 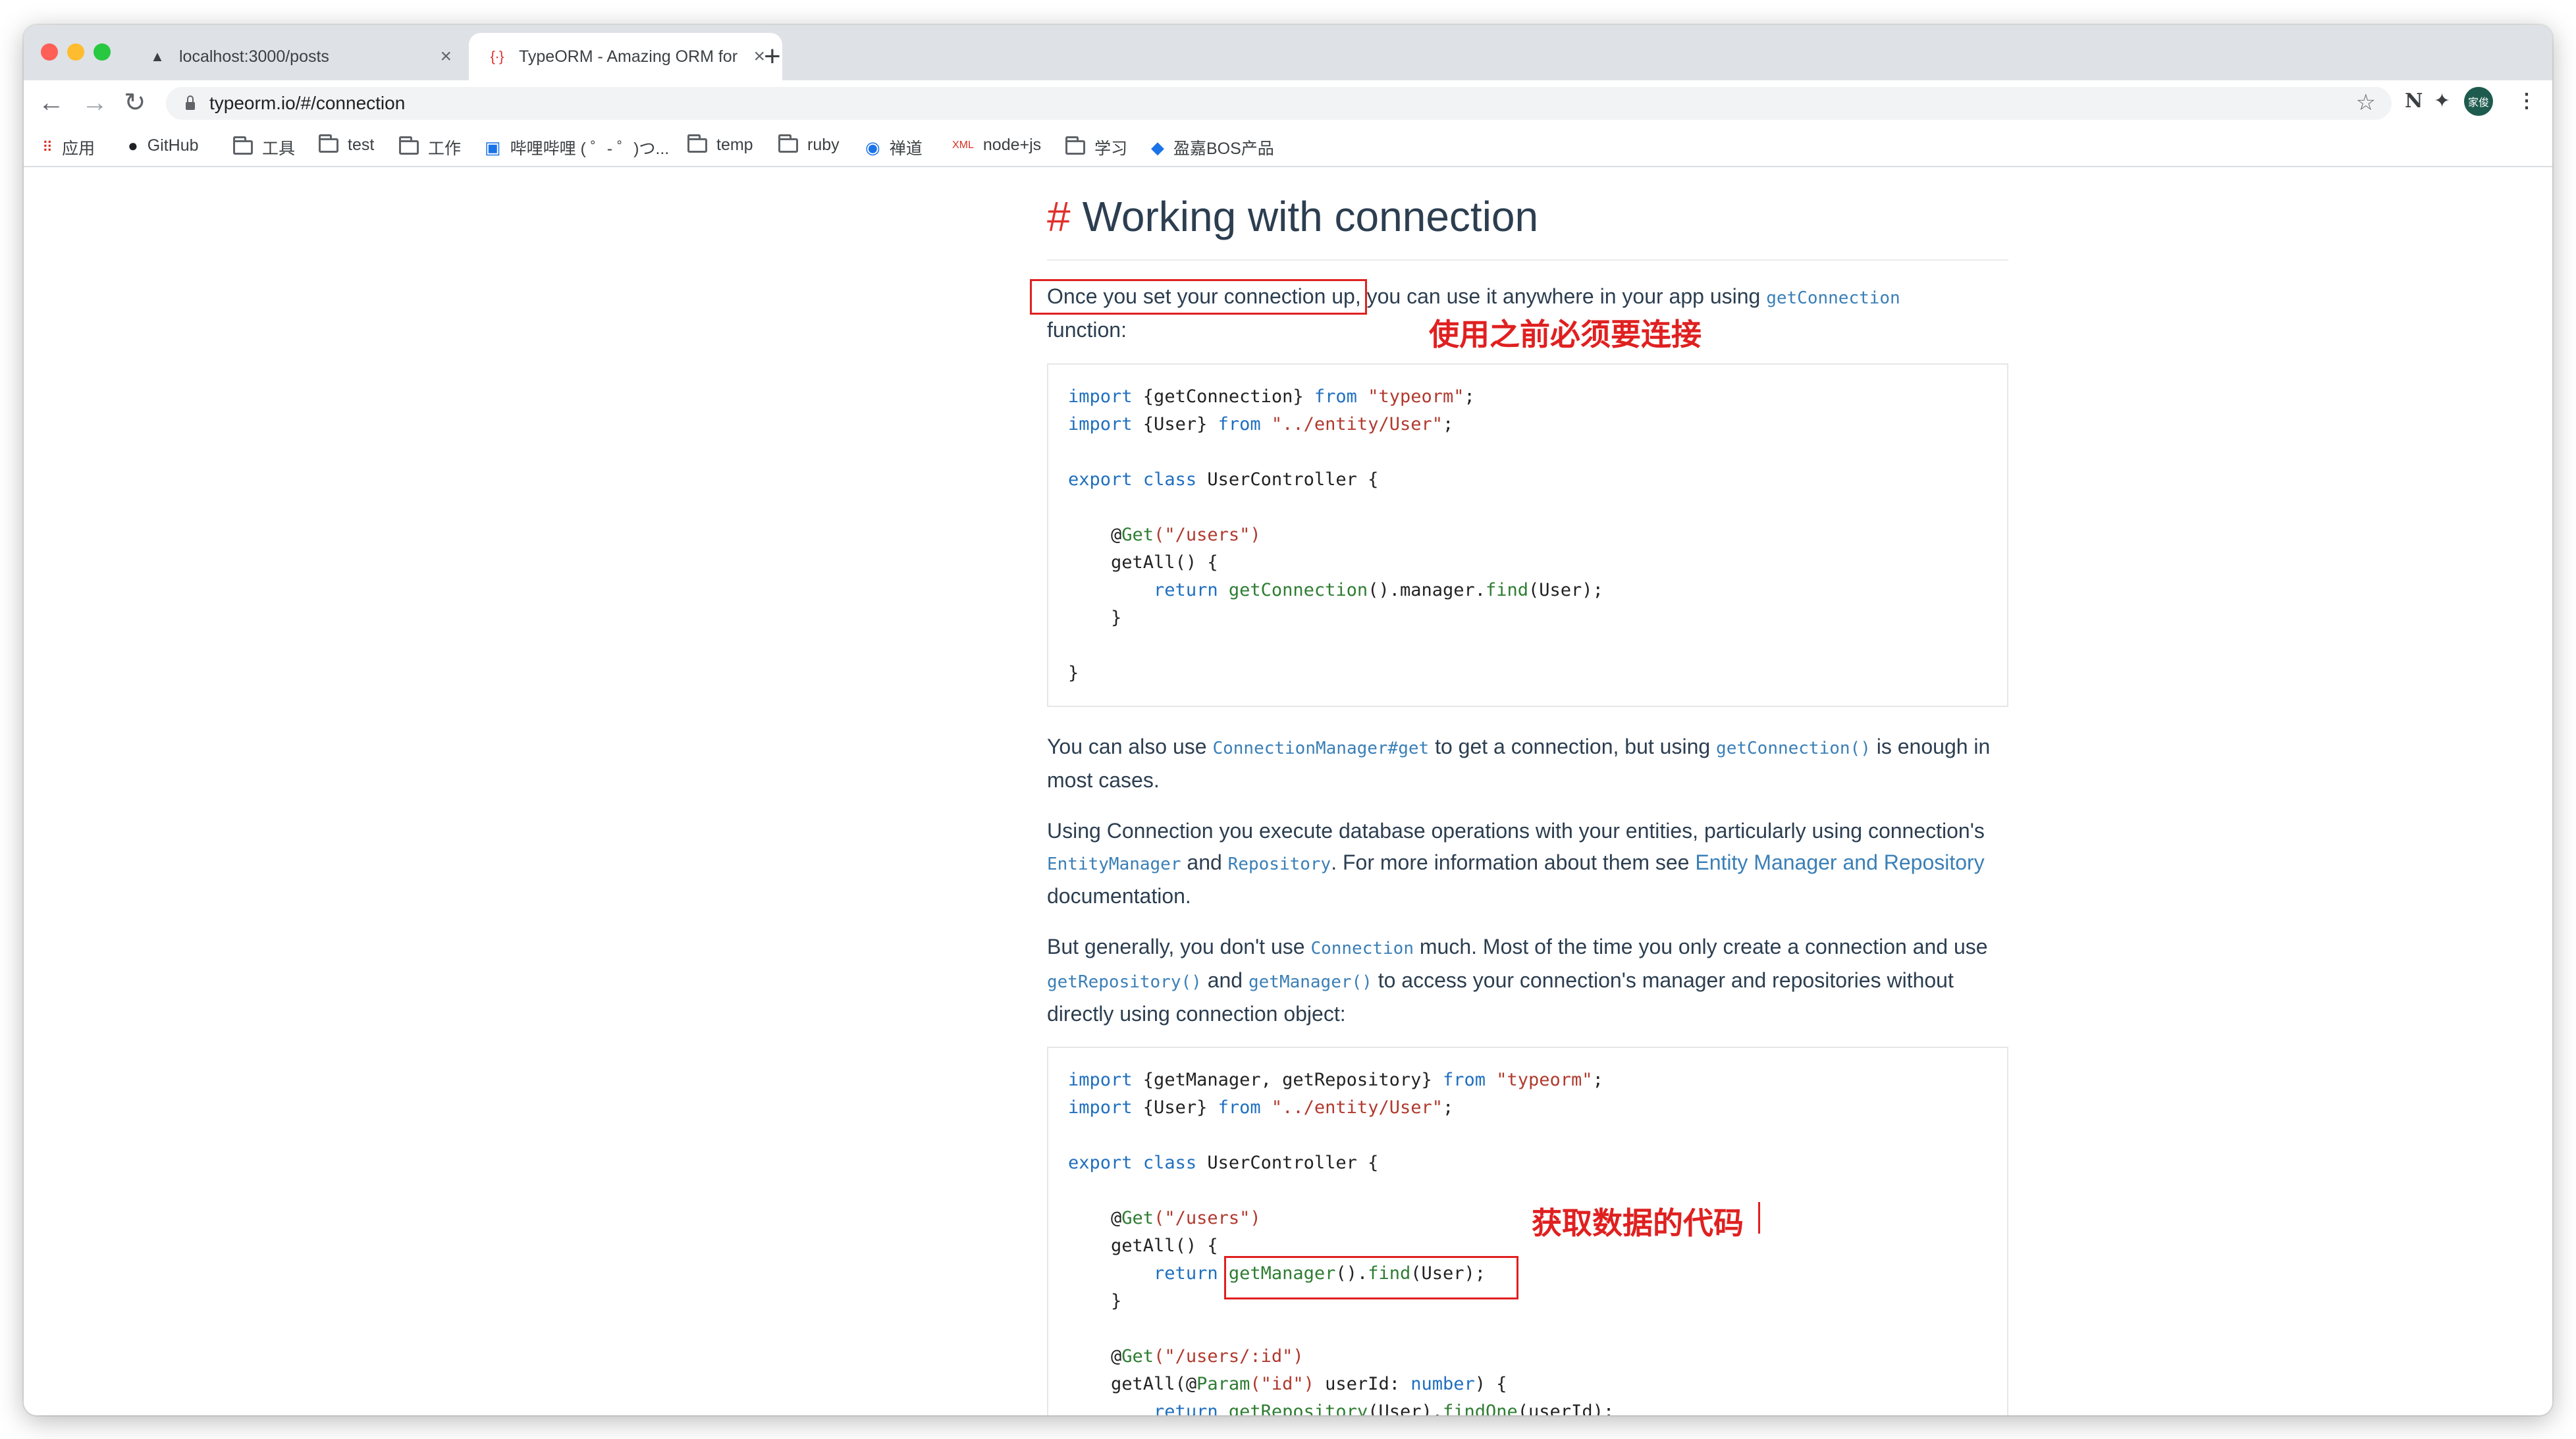 I want to click on annotation-connect-first: 使用之前必须要连接, so click(x=1565, y=334).